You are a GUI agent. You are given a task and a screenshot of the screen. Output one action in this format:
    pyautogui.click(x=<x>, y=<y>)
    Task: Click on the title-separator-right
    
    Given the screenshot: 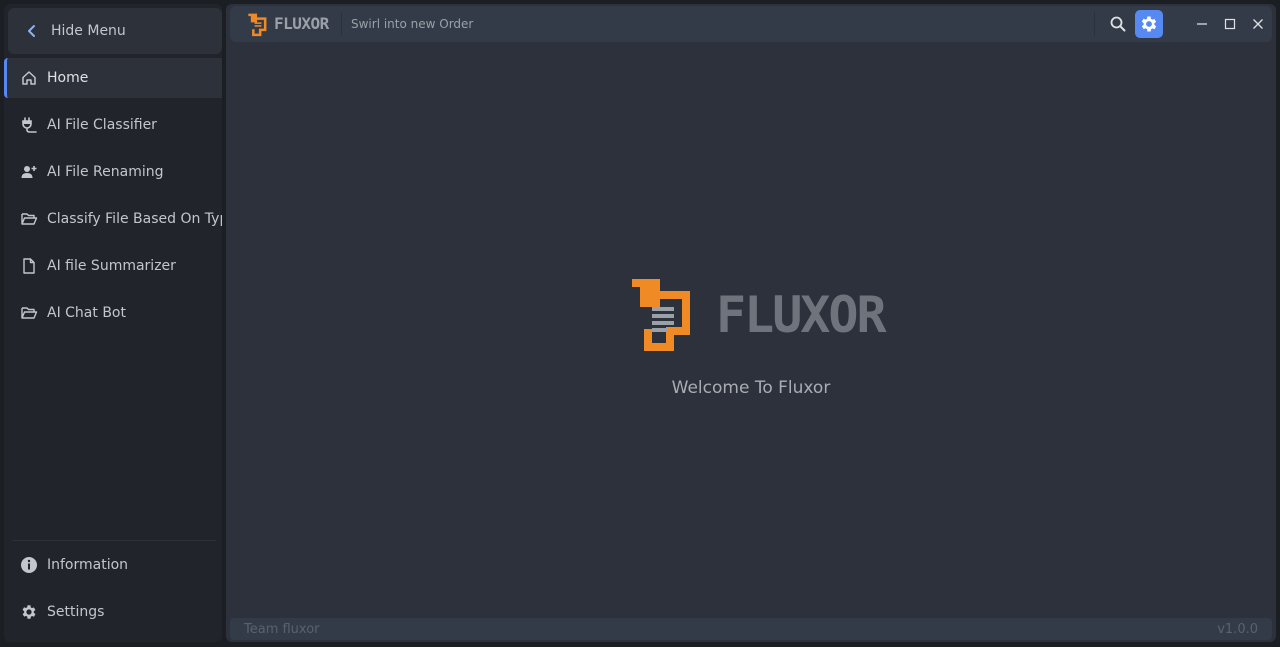 What is the action you would take?
    pyautogui.click(x=1094, y=24)
    